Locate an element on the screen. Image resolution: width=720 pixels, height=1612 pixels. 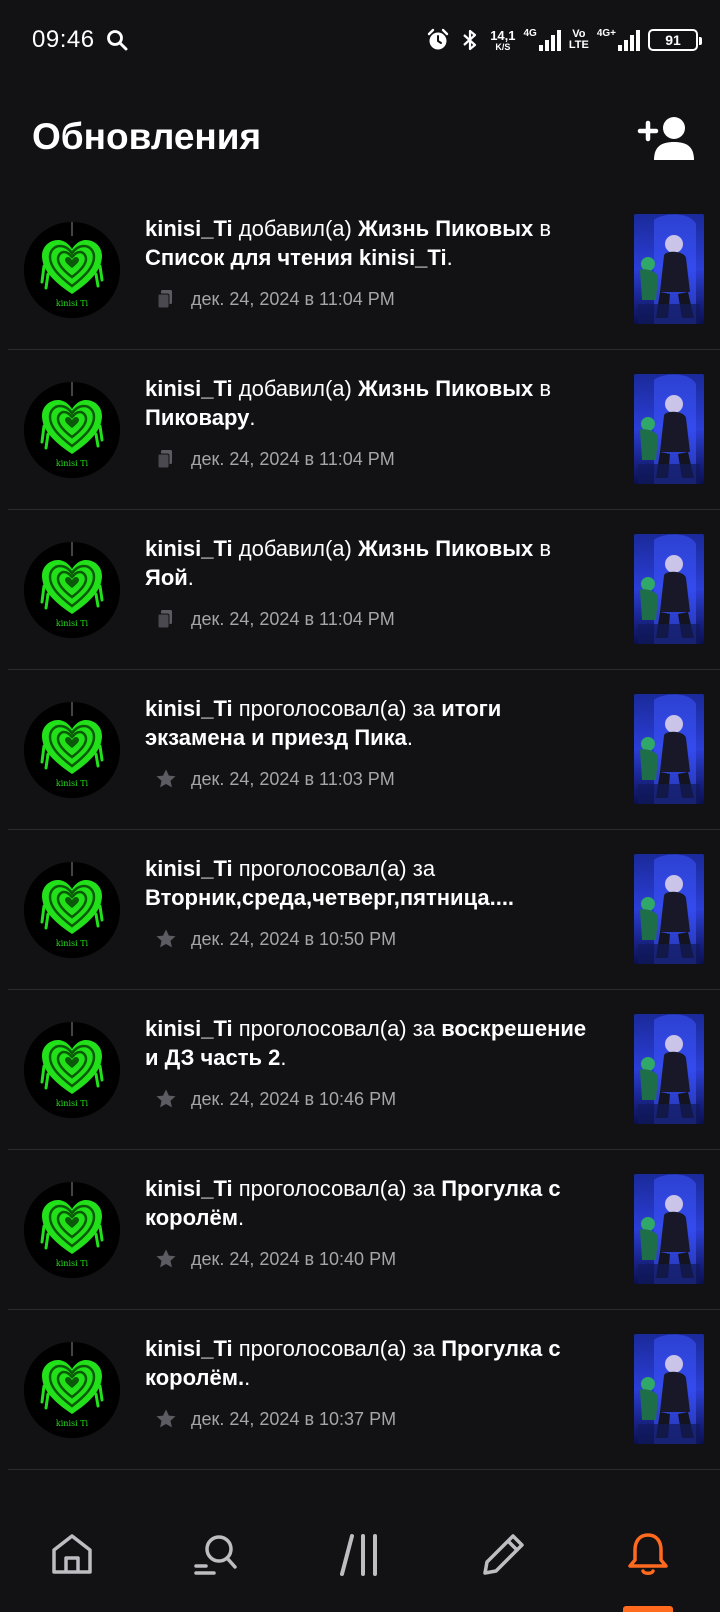
list-name: Пиковару is located at coordinates (197, 417).